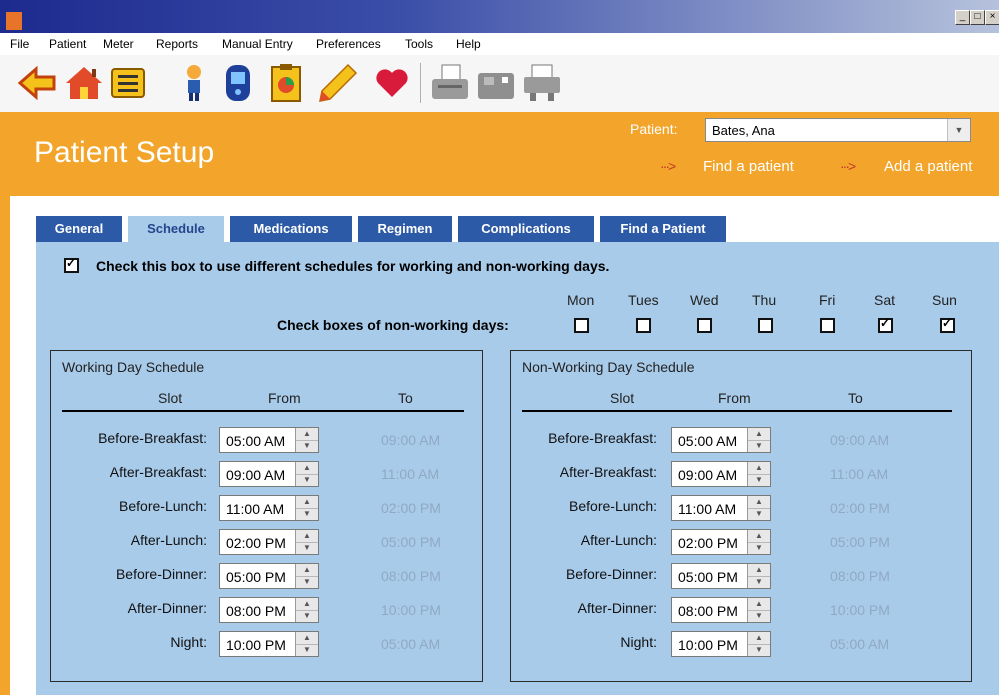 The width and height of the screenshot is (999, 695). I want to click on maximize-button: □, so click(977, 17).